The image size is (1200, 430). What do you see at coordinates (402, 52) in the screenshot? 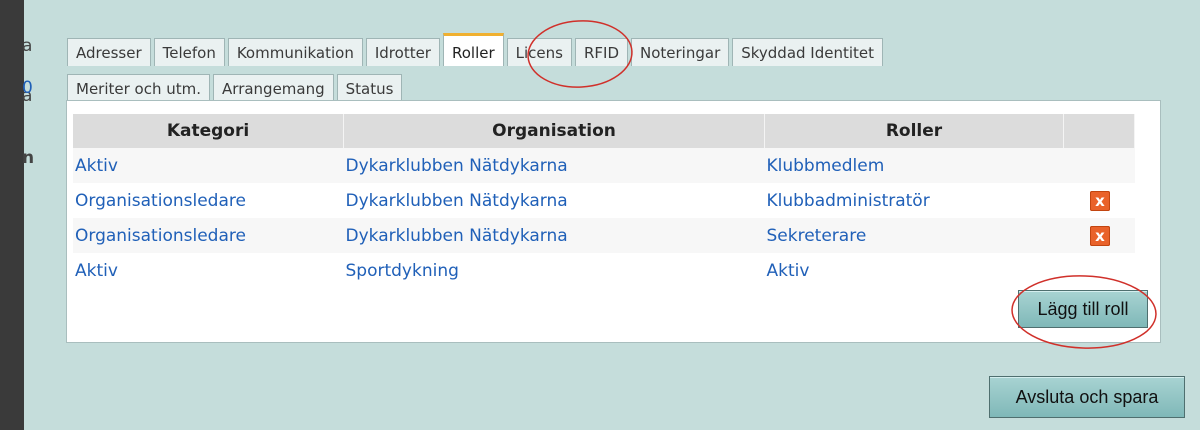
I see `tab-idrotter: Idrotter` at bounding box center [402, 52].